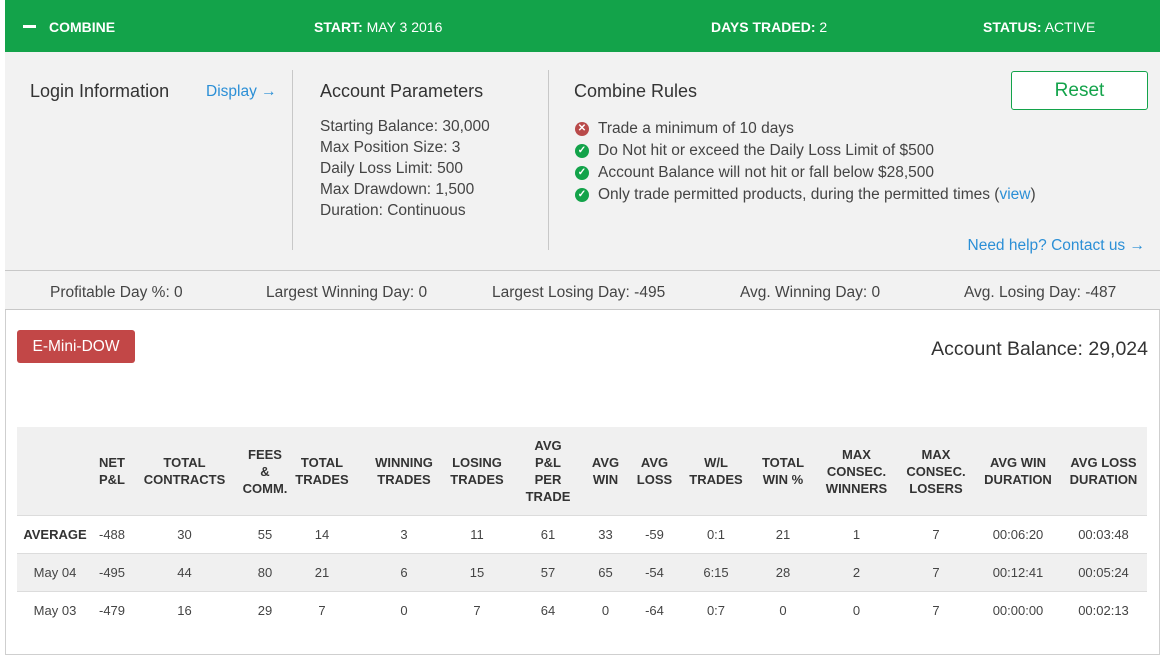 The image size is (1165, 657). Describe the element at coordinates (654, 610) in the screenshot. I see `cell-avg-loss: -64` at that location.